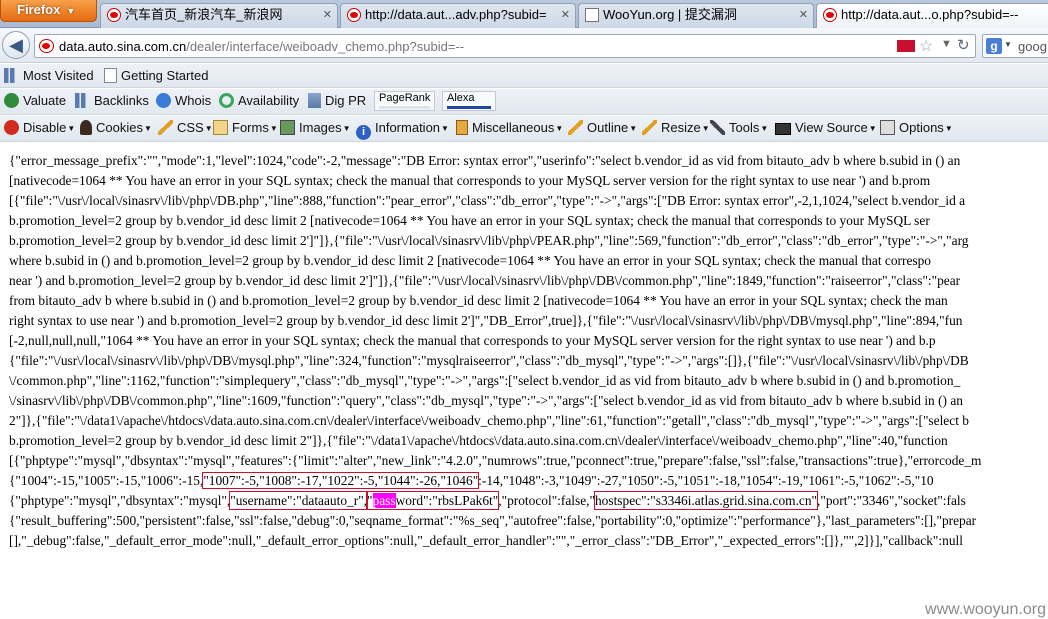 The height and width of the screenshot is (619, 1048). Describe the element at coordinates (49, 76) in the screenshot. I see `bookmark-most-visited: Most Visited` at that location.